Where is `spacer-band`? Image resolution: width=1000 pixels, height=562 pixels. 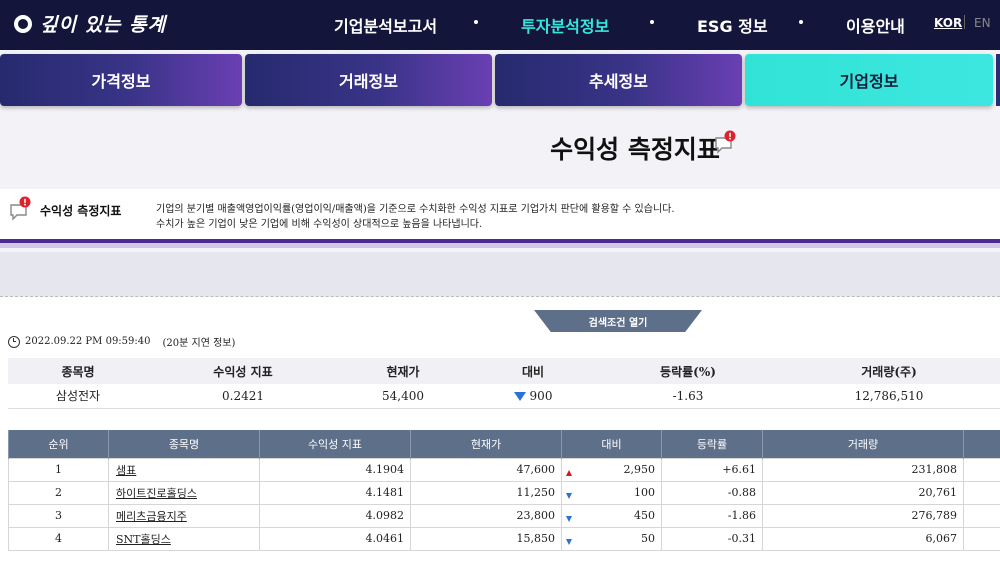
spacer-band is located at coordinates (500, 274).